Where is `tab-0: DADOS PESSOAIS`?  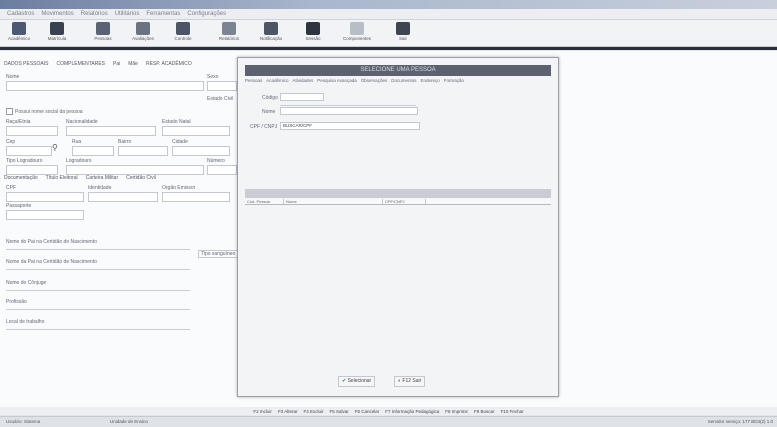 tab-0: DADOS PESSOAIS is located at coordinates (26, 64).